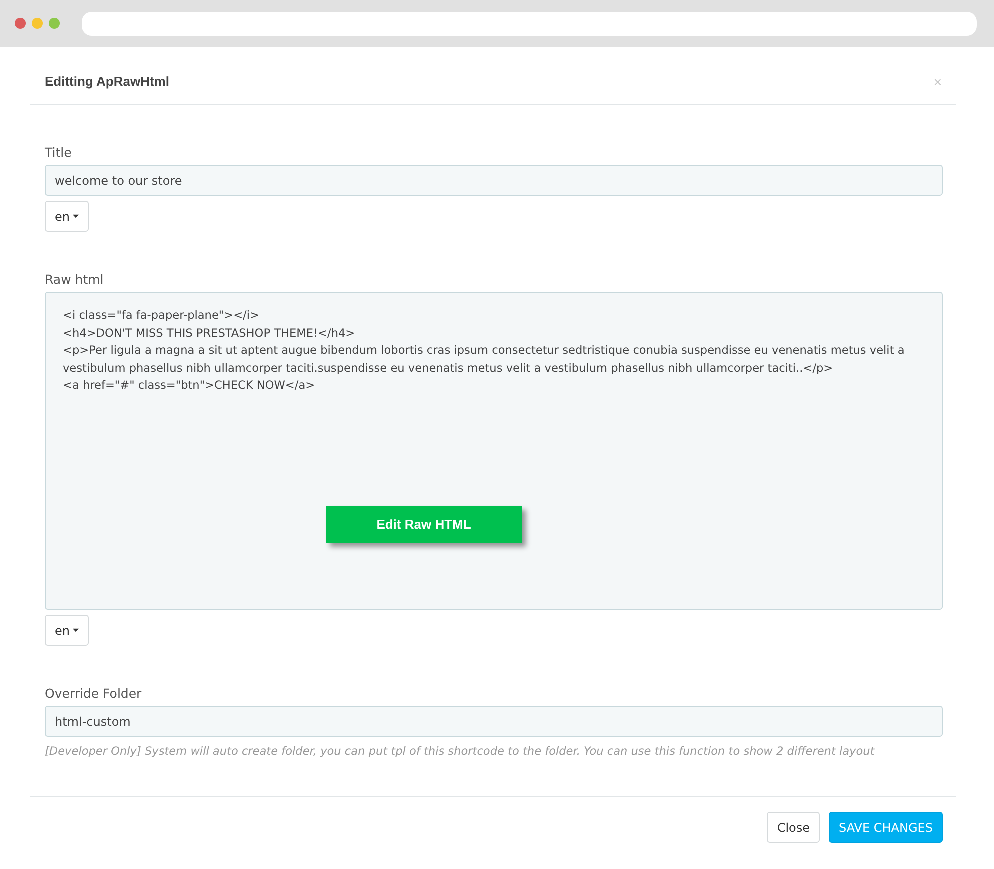 The width and height of the screenshot is (994, 869). I want to click on code-line: <p>Per ligula a magna a sit ut aptent augue bibendum lobortis cras ipsum consectetur sedtristique conubia suspendisse eu venenatis metus velit a vestibulum phasellus nibh ullamcorper taciti.suspendisse eu venenatis metus velit a vestibulum phasellus nibh ullamcorper taciti..</p>, so click(484, 359).